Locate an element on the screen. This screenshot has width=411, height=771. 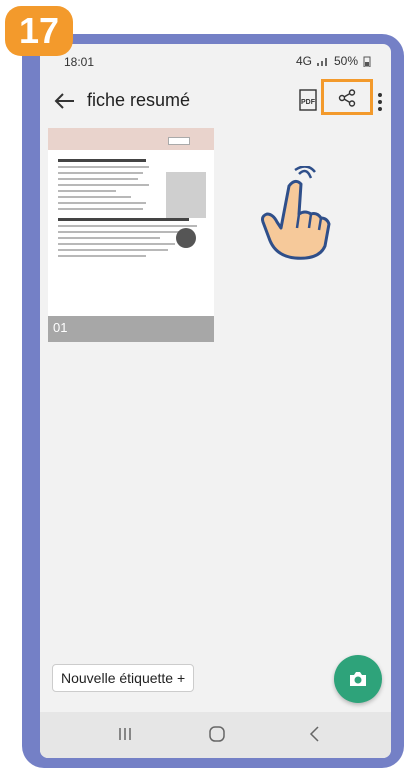
page-number: 01 is located at coordinates (60, 327).